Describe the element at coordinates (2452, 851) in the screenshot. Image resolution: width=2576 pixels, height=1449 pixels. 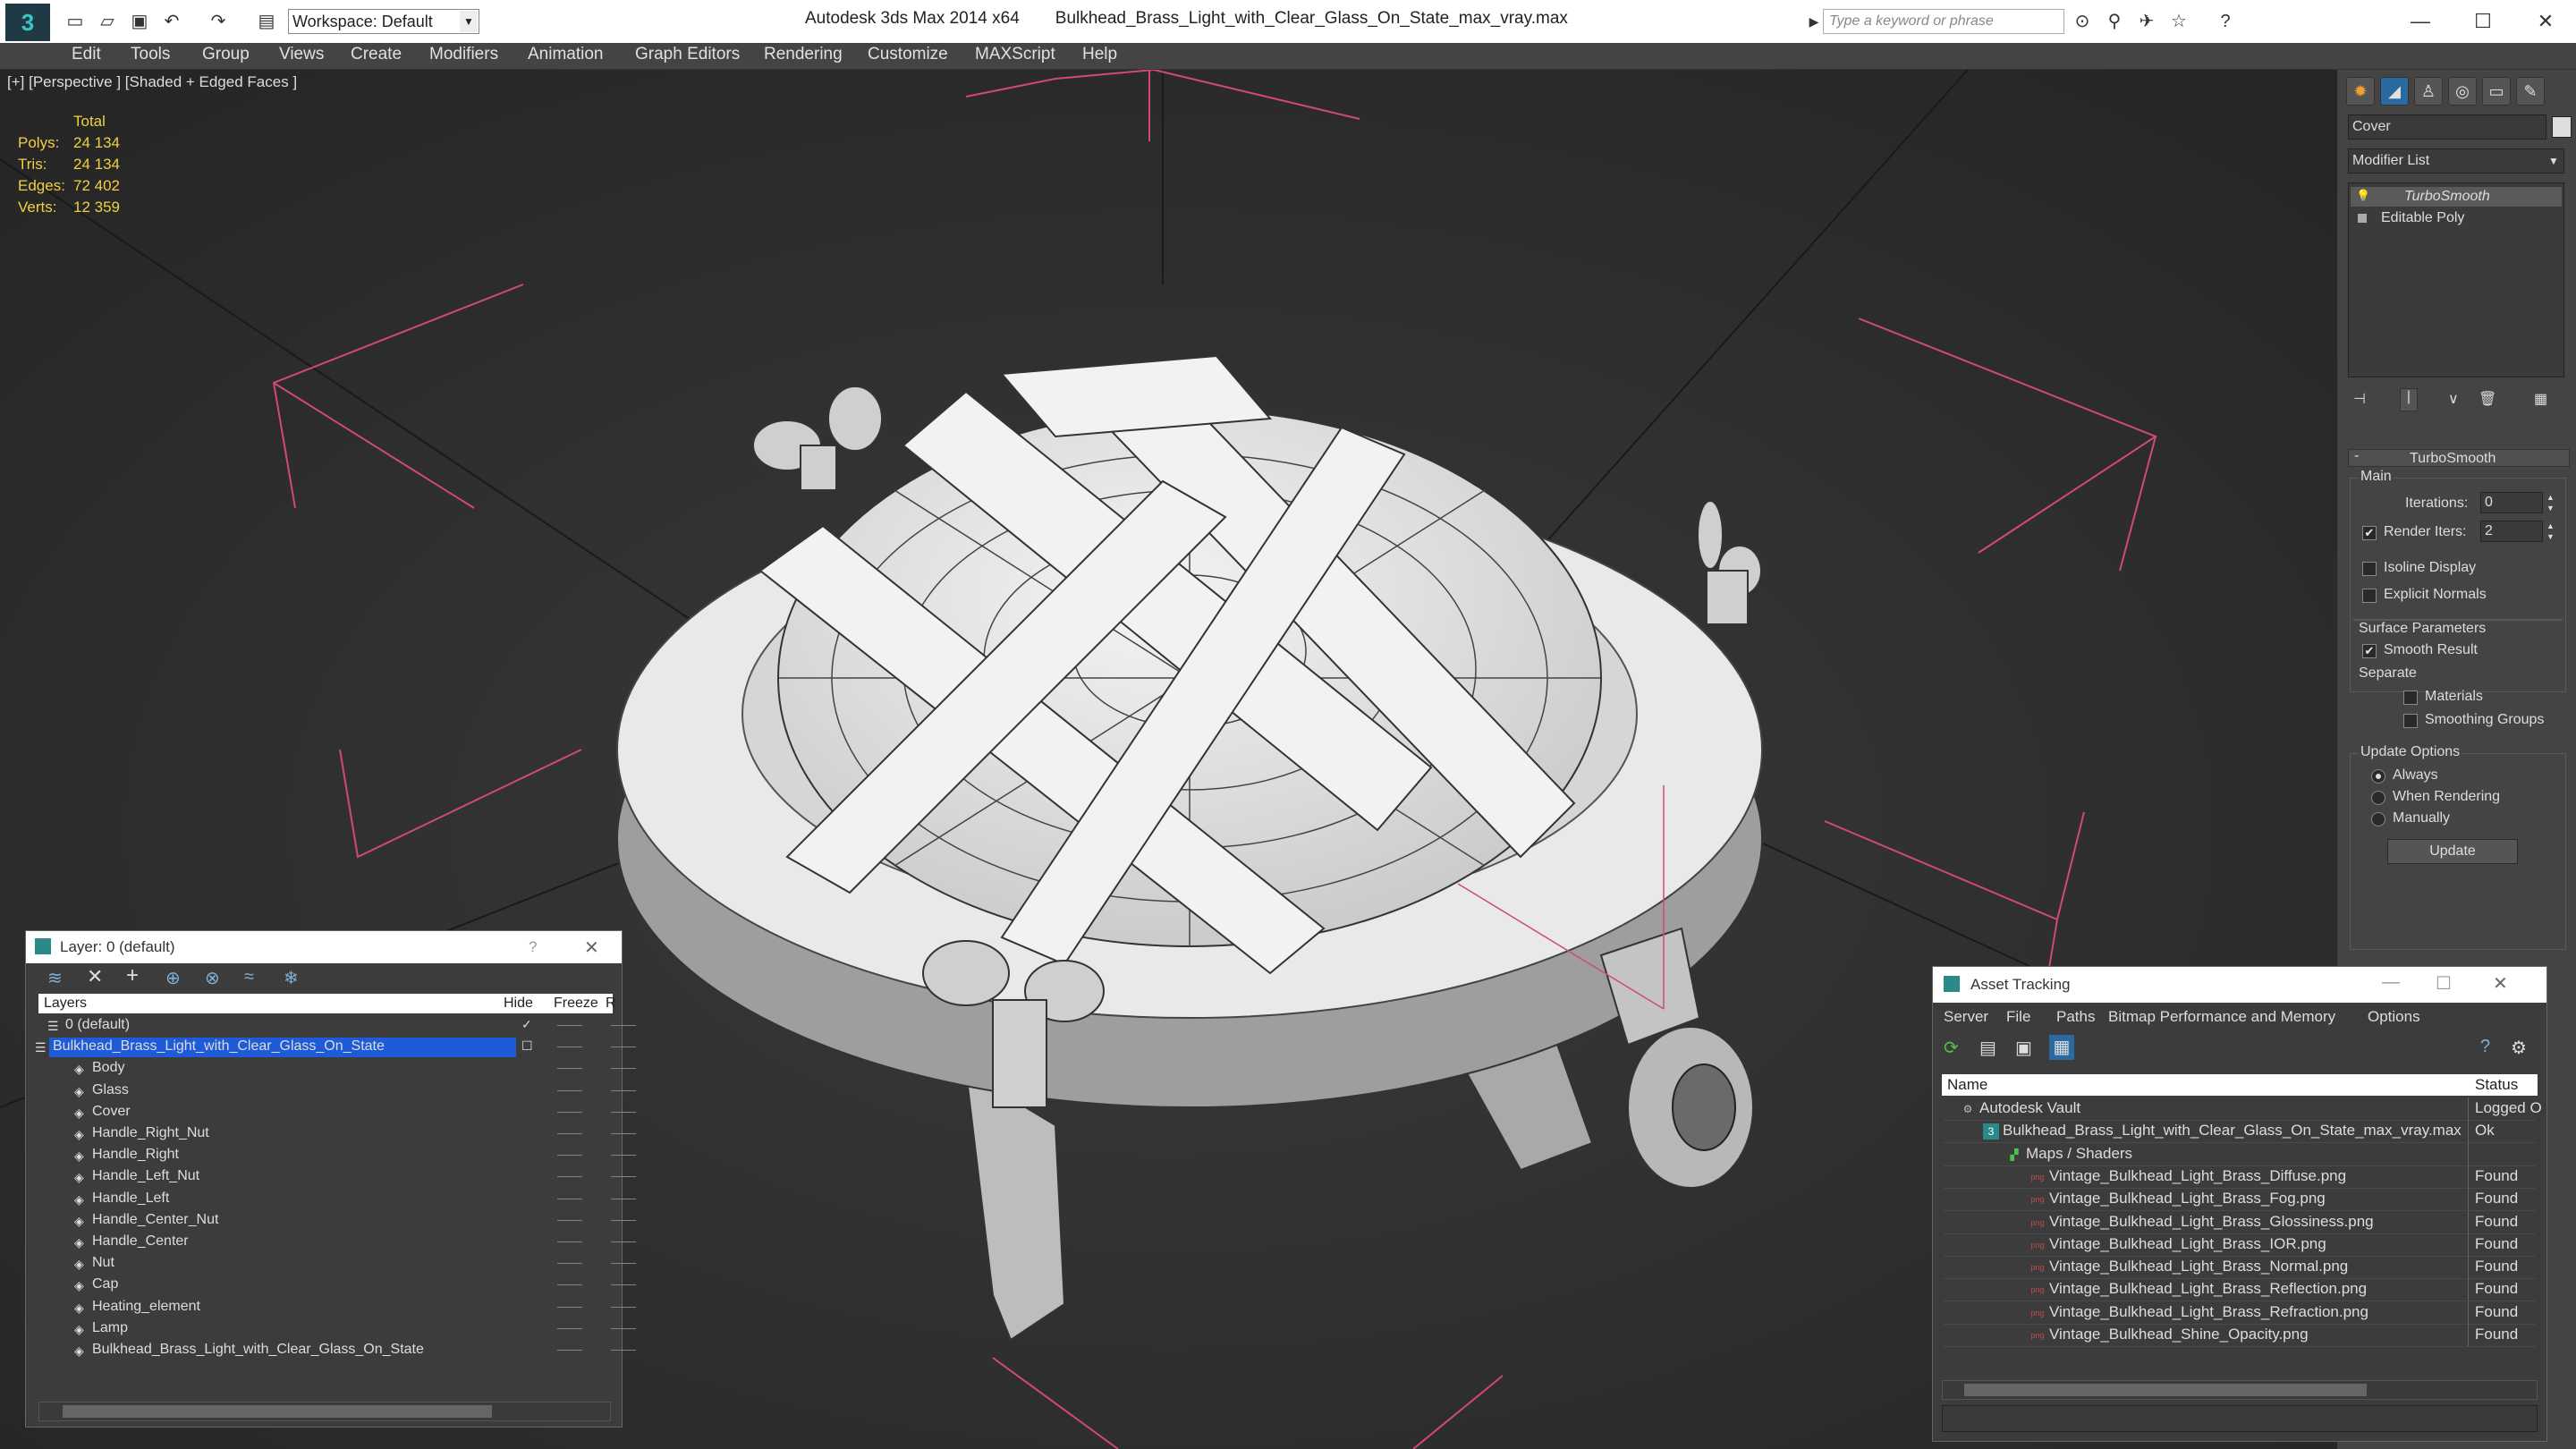
I see `update-button: Update` at that location.